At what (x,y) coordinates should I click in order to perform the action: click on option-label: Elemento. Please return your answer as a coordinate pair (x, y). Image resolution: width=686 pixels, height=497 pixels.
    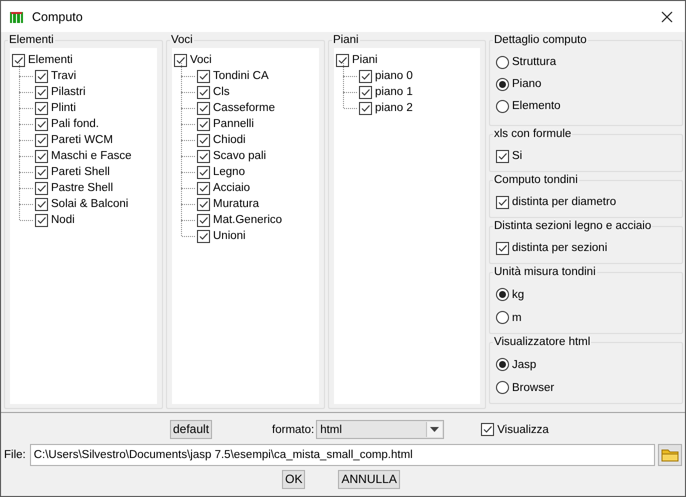
    Looking at the image, I should click on (536, 106).